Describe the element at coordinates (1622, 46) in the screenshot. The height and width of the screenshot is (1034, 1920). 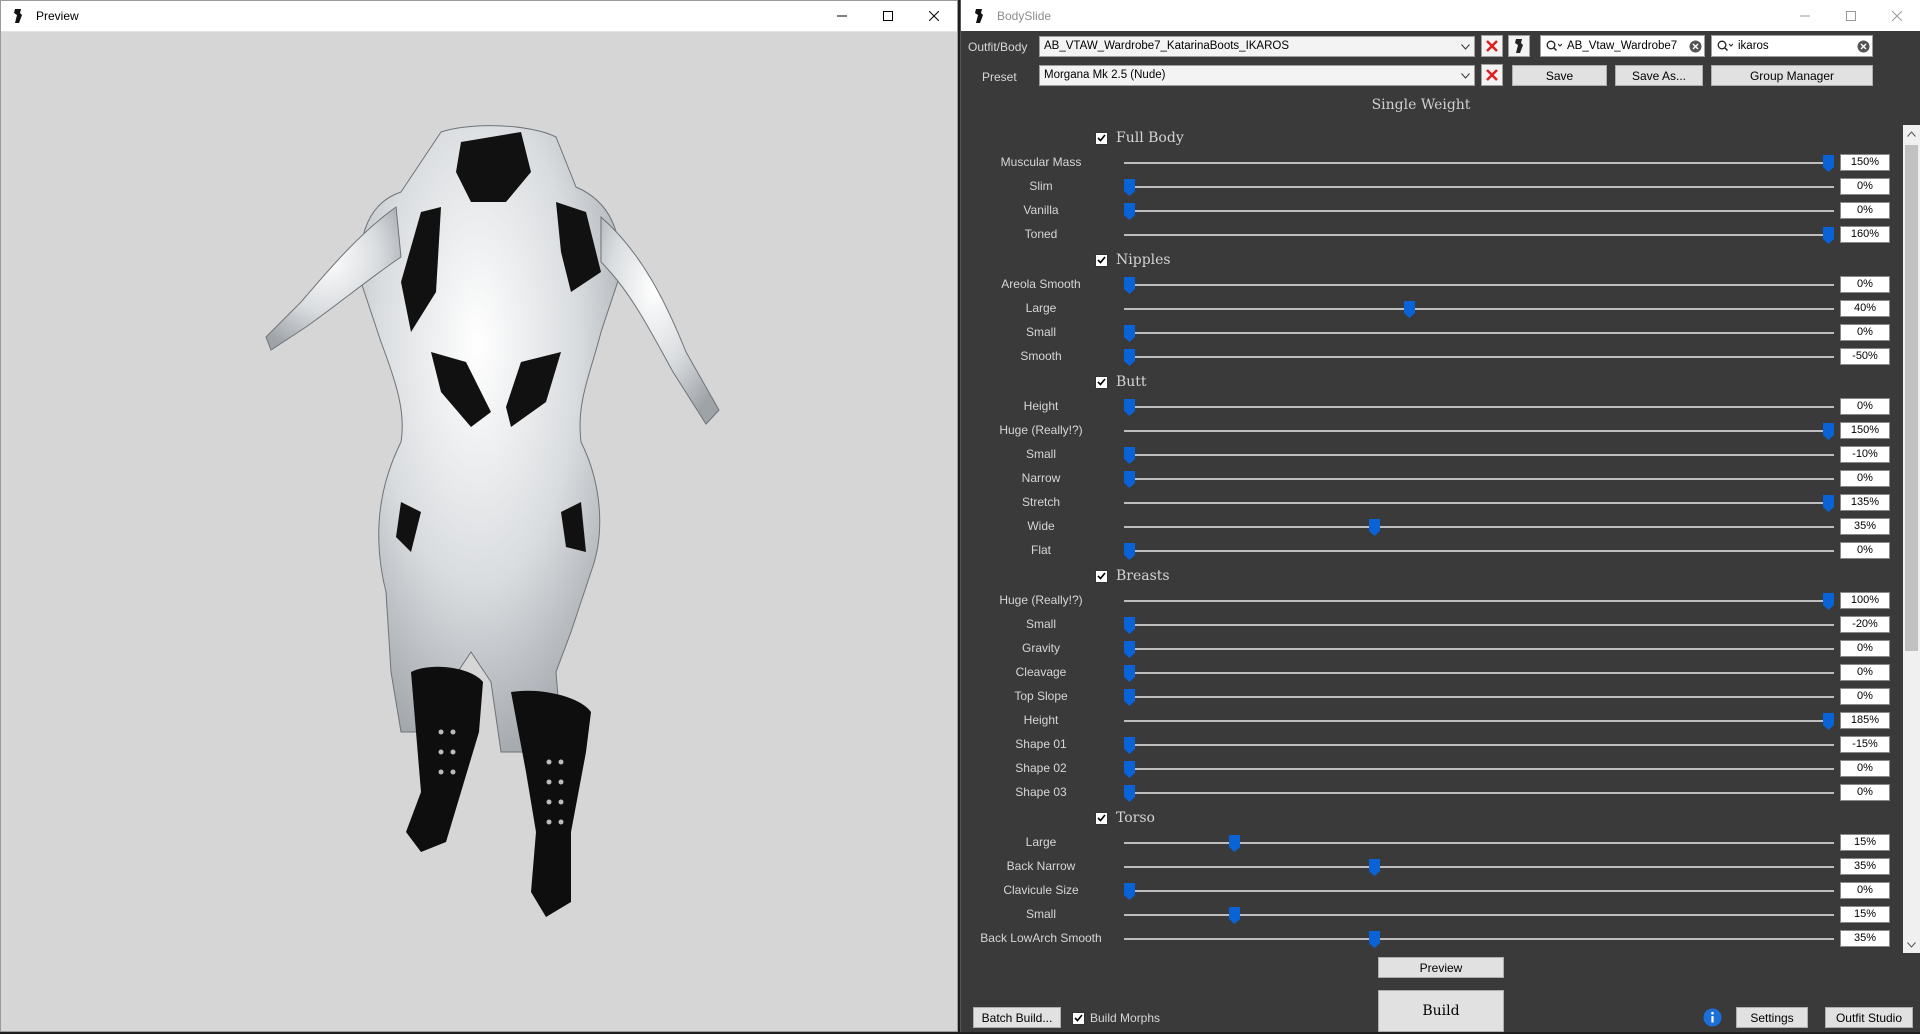
I see `outfit-filter-search: AB_Vtaw_Wardrobe7` at that location.